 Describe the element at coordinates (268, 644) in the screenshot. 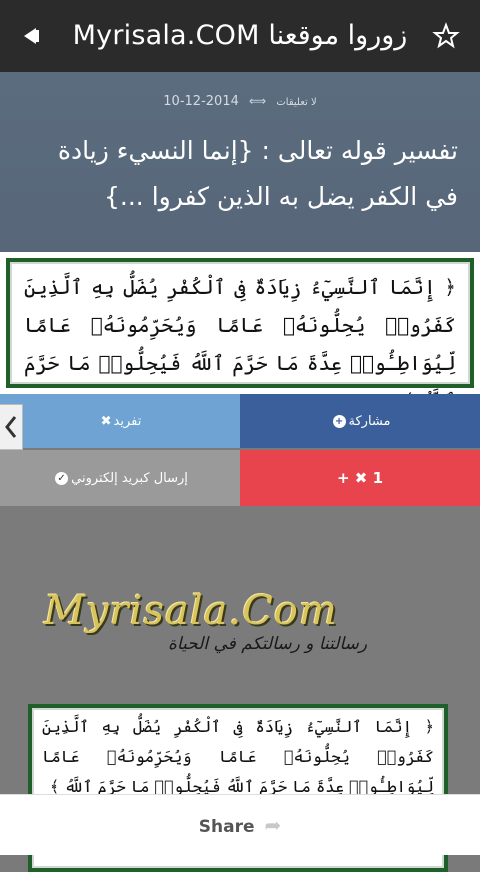

I see `site-tagline: رسالتنا و رسالتكم في الحياة` at that location.